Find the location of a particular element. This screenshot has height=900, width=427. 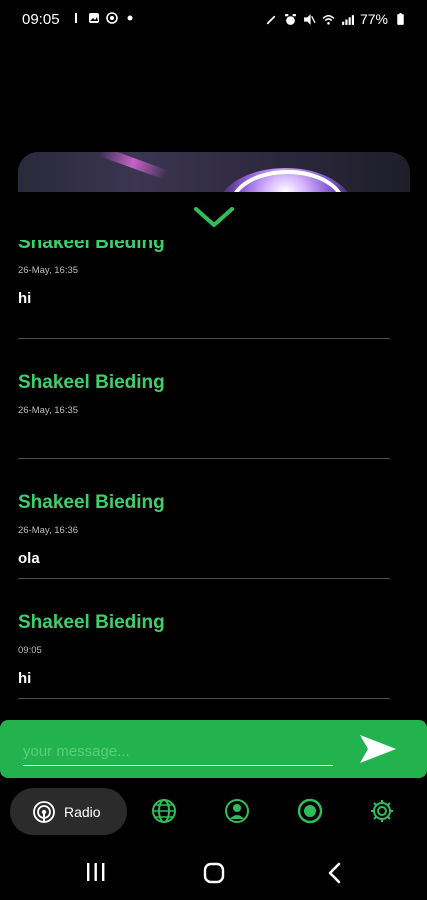

battery-icon is located at coordinates (400, 18).